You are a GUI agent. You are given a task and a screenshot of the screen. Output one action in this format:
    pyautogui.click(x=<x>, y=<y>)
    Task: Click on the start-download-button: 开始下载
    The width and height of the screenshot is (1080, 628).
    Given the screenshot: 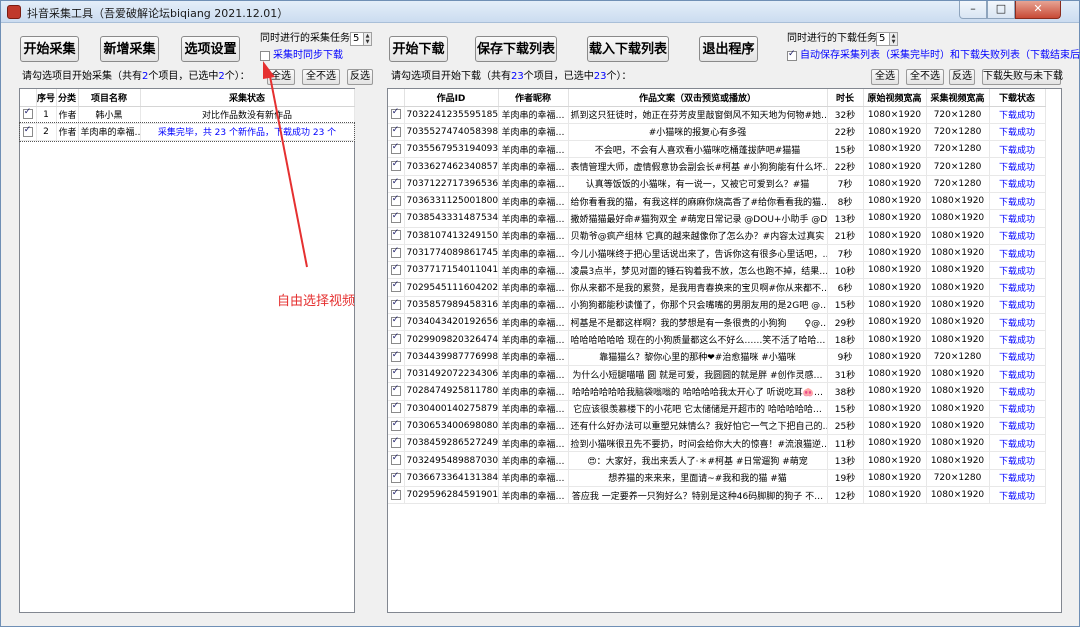 What is the action you would take?
    pyautogui.click(x=418, y=49)
    